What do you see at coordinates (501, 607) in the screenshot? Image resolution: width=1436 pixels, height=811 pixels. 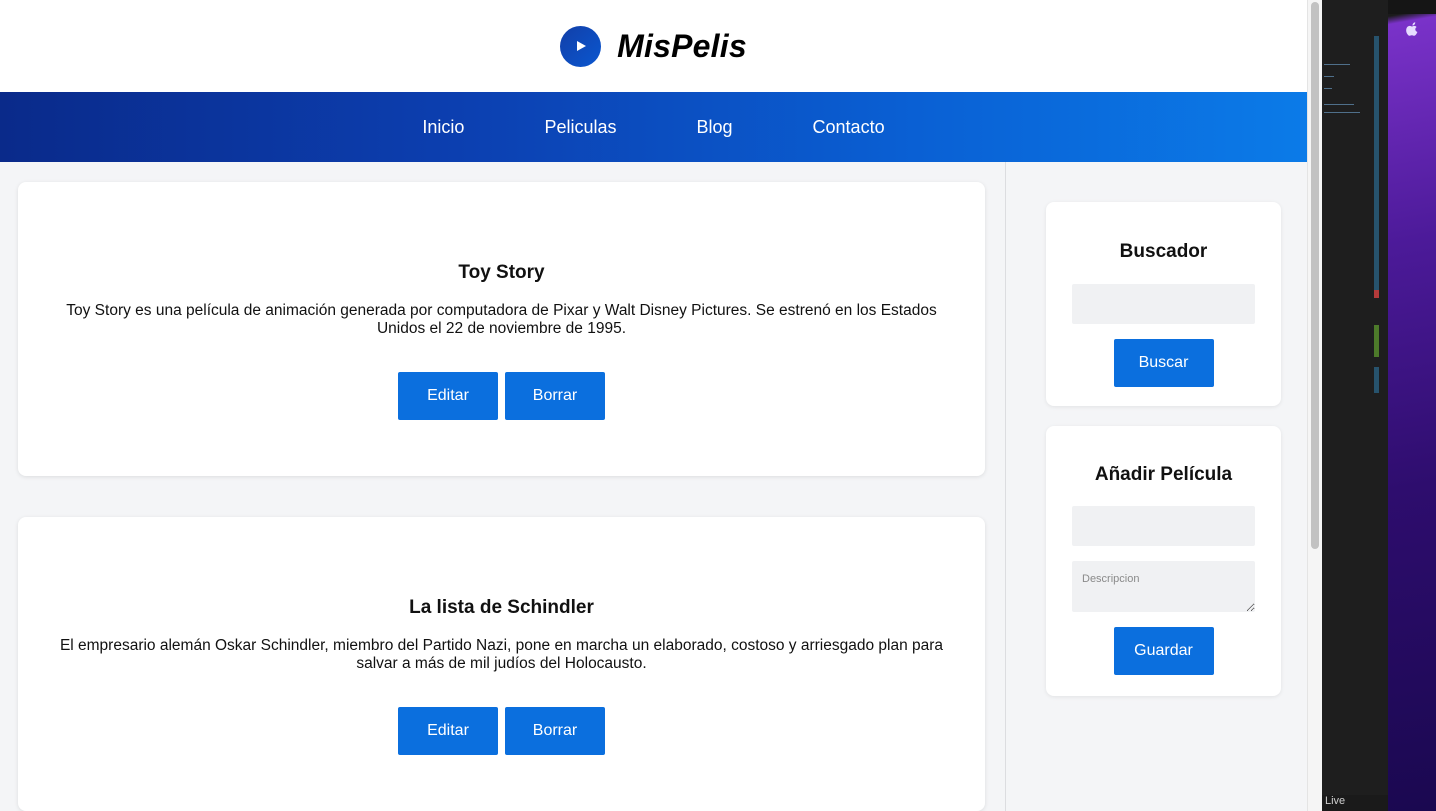 I see `movie-title: La lista de Schindler` at bounding box center [501, 607].